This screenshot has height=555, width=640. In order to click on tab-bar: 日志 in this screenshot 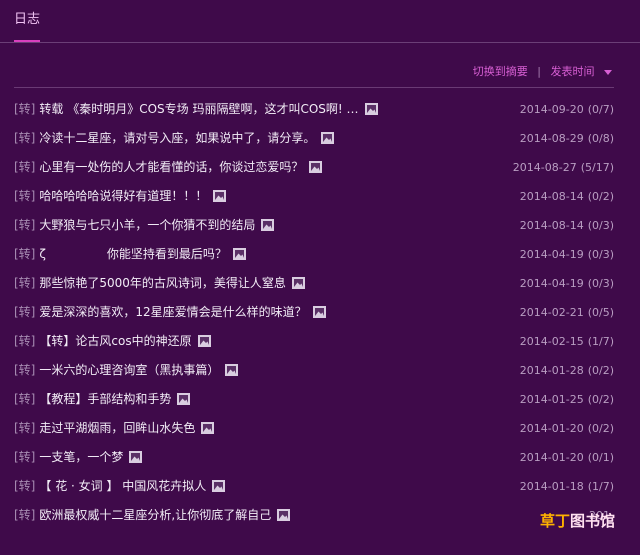, I will do `click(320, 21)`.